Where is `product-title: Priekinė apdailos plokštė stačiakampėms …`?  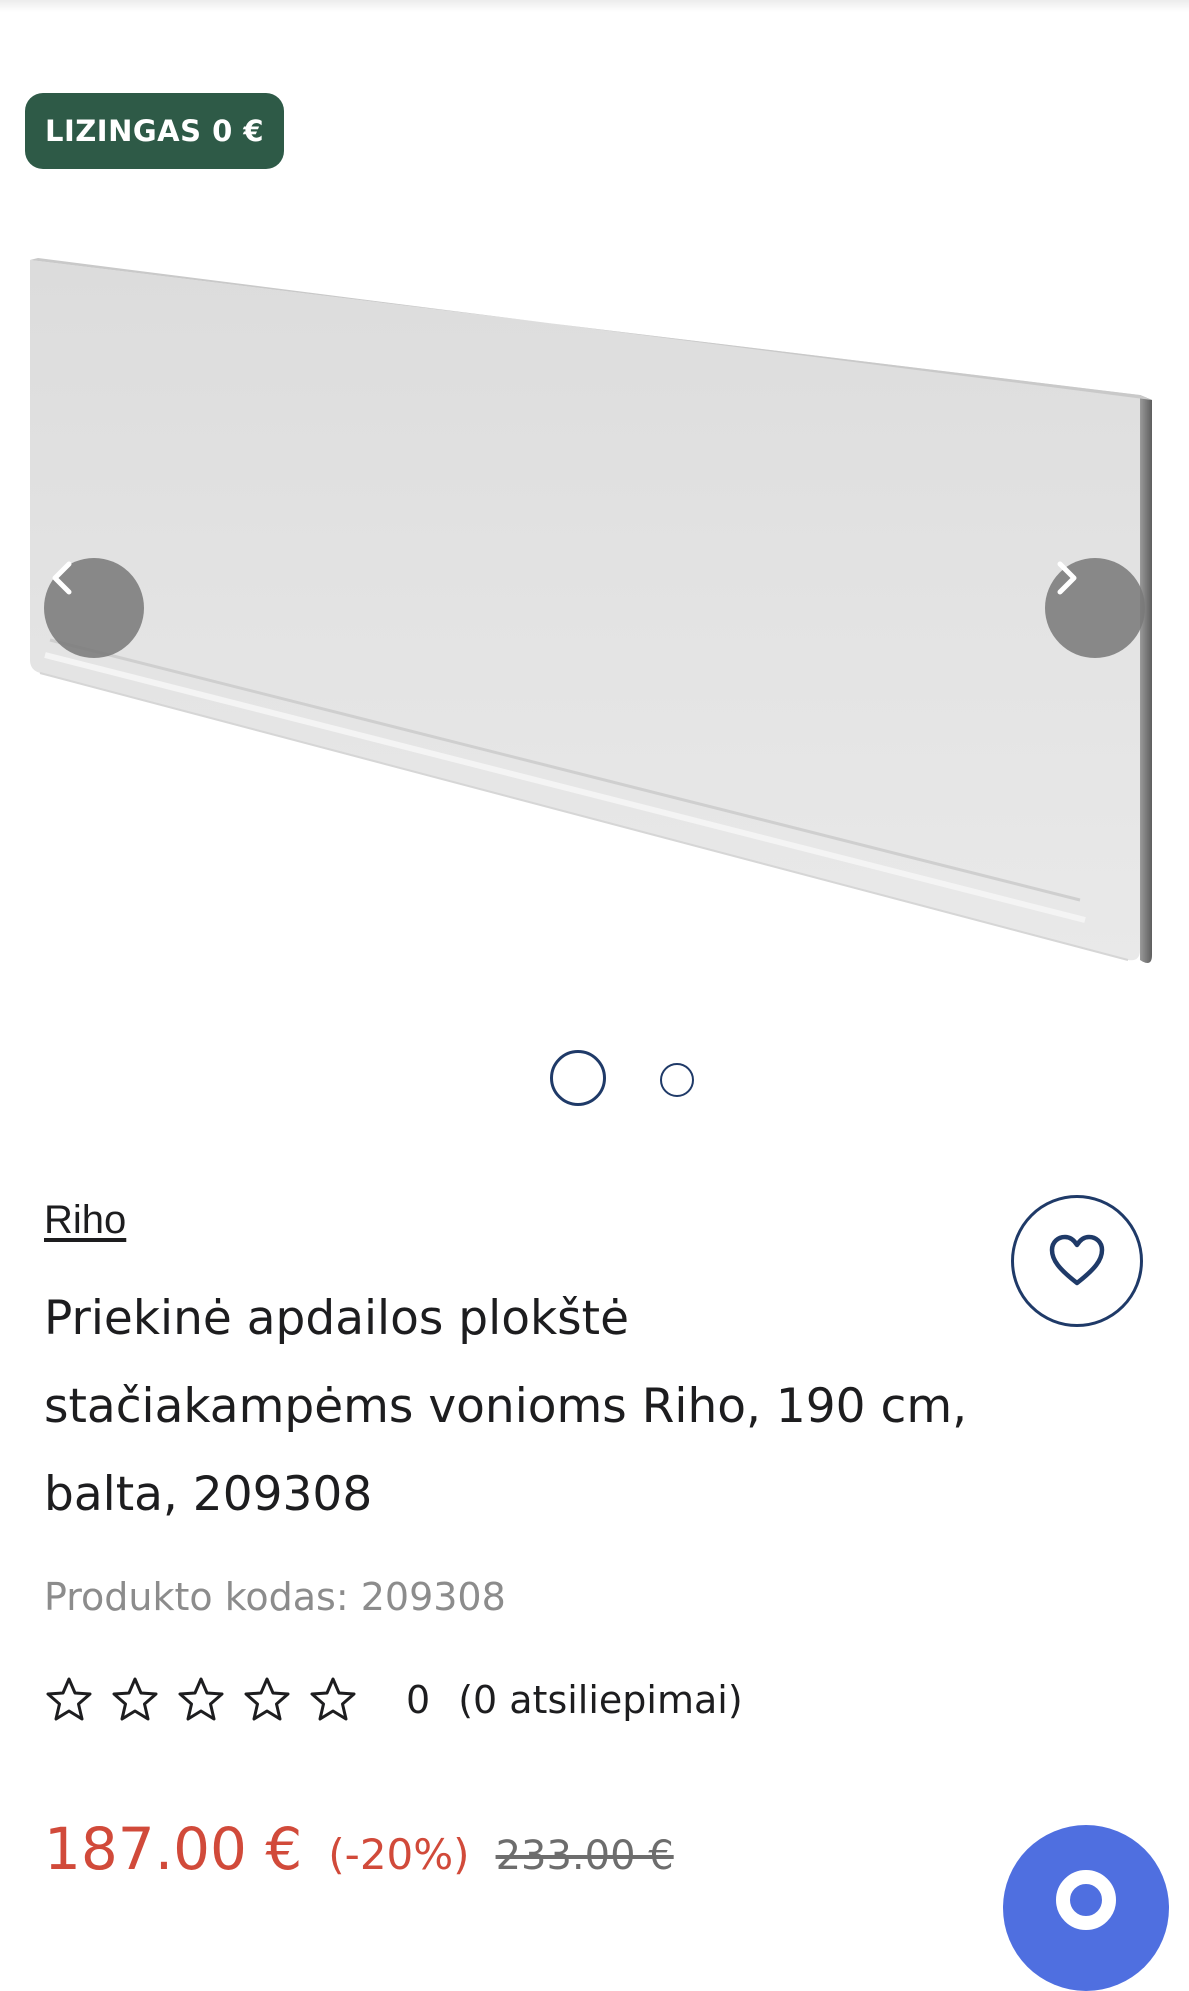
product-title: Priekinė apdailos plokštė stačiakampėms … is located at coordinates (506, 1406).